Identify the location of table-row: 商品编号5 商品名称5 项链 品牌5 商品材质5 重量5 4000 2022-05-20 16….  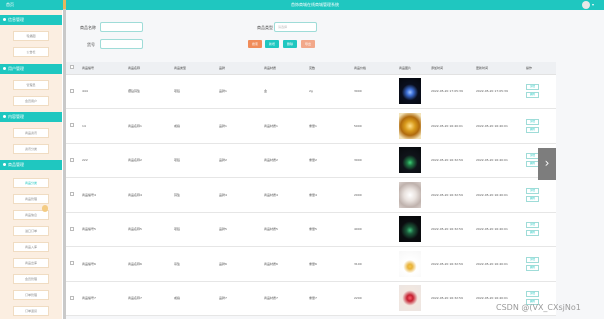
(311, 229).